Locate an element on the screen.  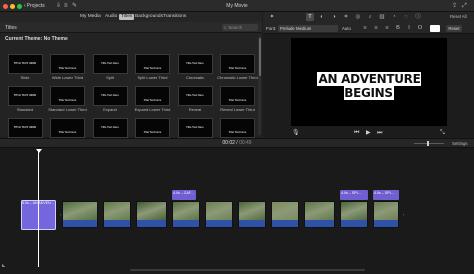
transition-marker: › is located at coordinates (404, 214).